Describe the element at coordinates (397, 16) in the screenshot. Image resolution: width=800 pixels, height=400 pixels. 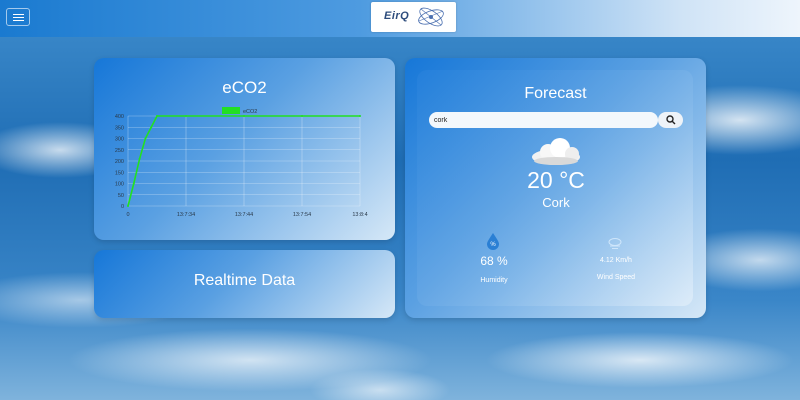
I see `logo-text: EirQ` at that location.